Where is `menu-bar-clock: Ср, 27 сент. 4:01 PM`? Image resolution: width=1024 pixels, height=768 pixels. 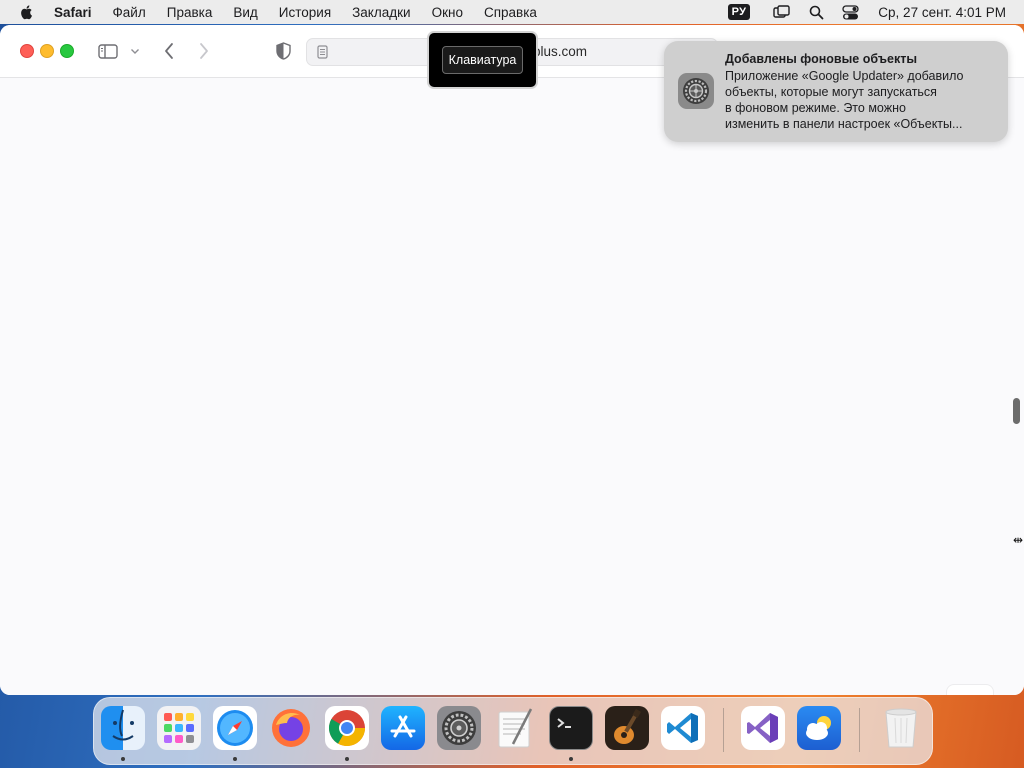
menu-bar-clock: Ср, 27 сент. 4:01 PM is located at coordinates (942, 12).